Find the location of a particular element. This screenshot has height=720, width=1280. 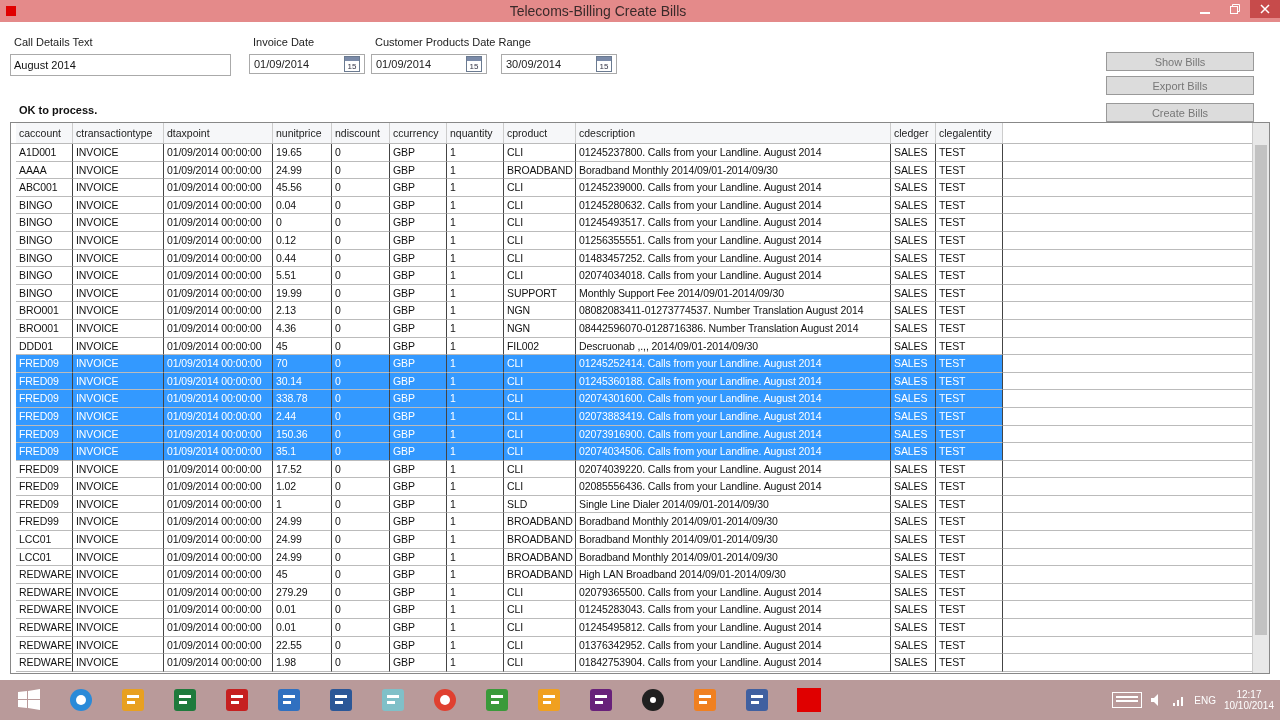

scrollbar-thumb is located at coordinates (1261, 390).